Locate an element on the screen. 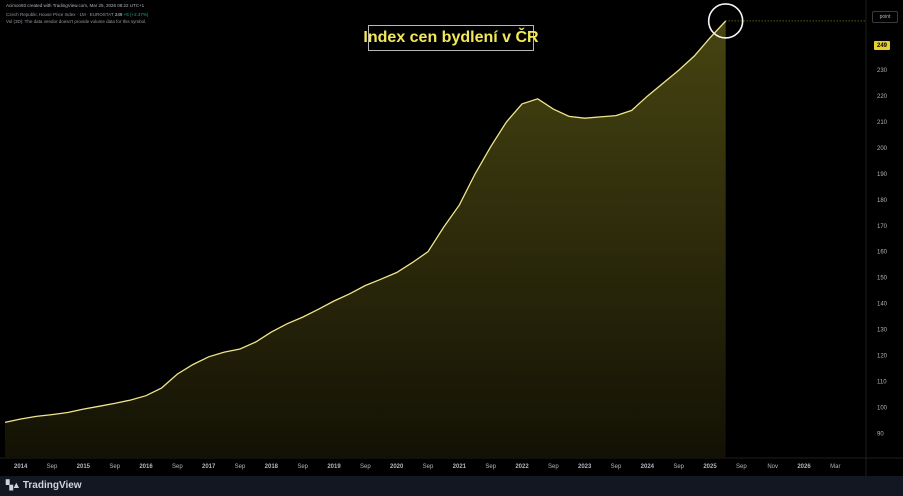 This screenshot has width=903, height=496. y-tick-label: 220 is located at coordinates (882, 97).